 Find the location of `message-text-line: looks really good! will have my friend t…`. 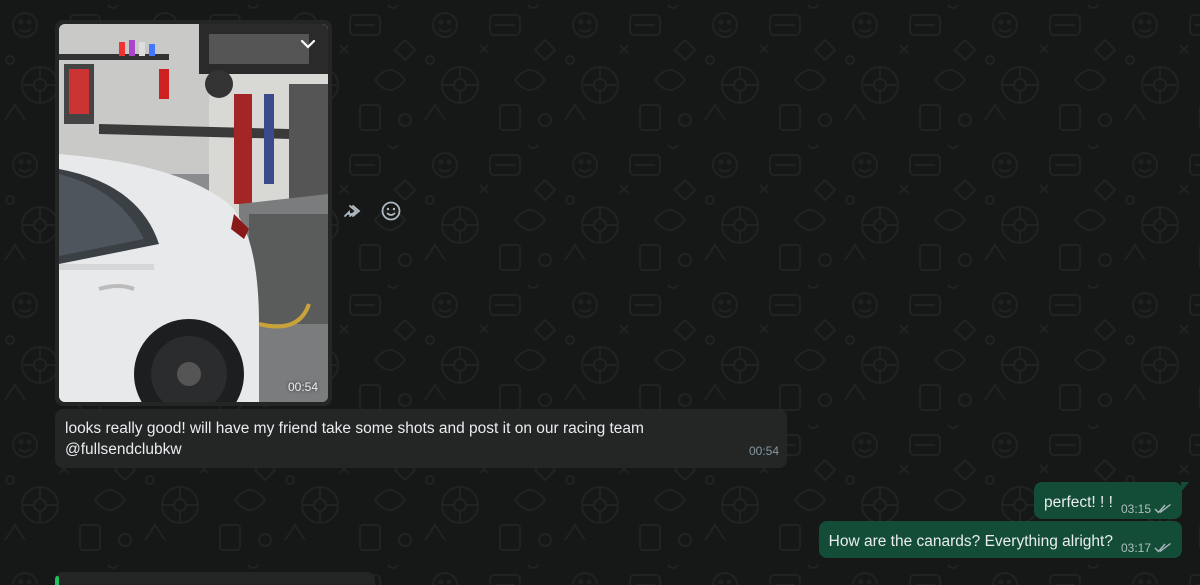

message-text-line: looks really good! will have my friend t… is located at coordinates (354, 428).